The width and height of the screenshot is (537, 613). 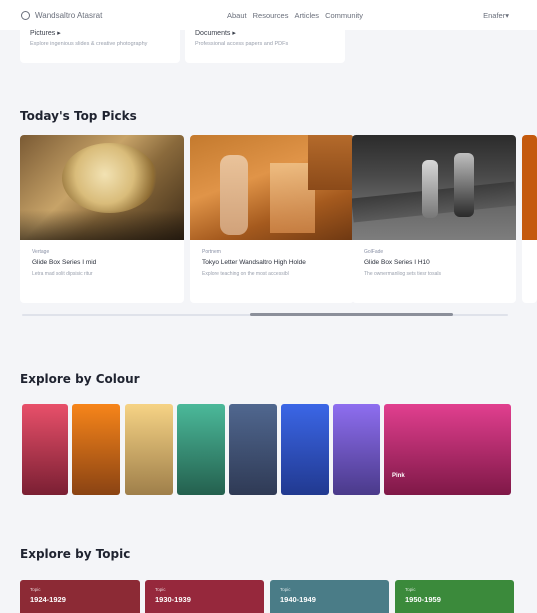 I want to click on section-title-topic: Explore by Topic, so click(x=75, y=554).